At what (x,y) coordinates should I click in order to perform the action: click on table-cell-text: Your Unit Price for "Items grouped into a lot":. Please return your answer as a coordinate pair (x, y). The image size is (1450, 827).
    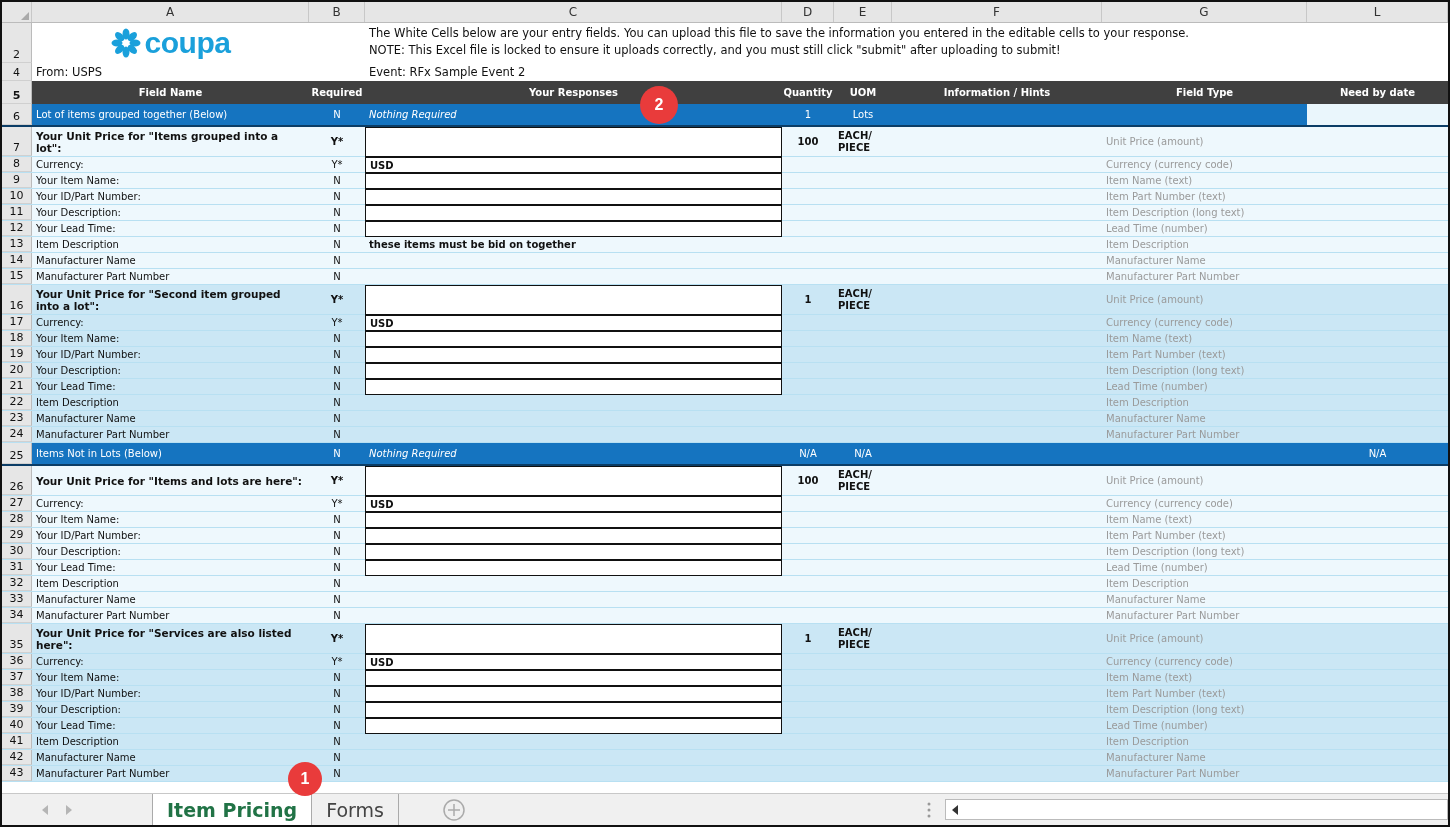
    Looking at the image, I should click on (158, 141).